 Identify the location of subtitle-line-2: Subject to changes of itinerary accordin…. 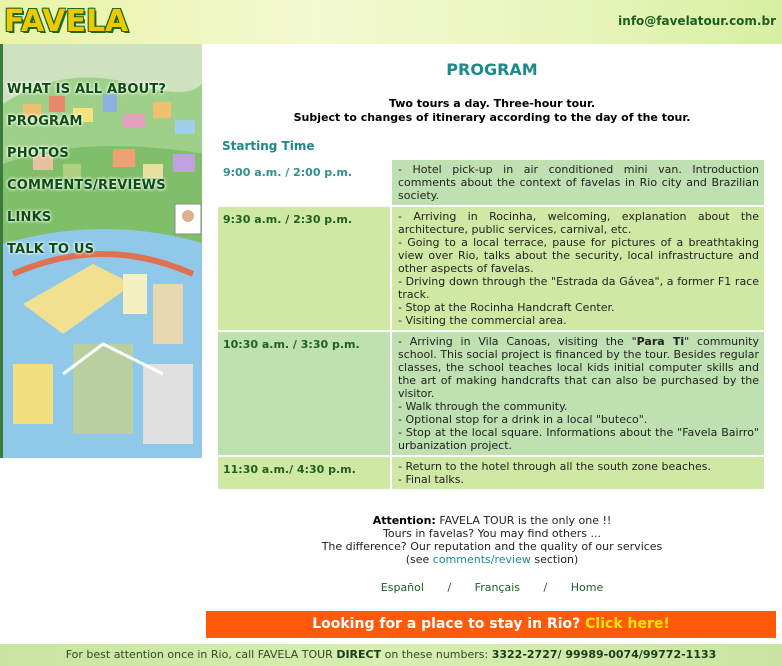
(492, 117).